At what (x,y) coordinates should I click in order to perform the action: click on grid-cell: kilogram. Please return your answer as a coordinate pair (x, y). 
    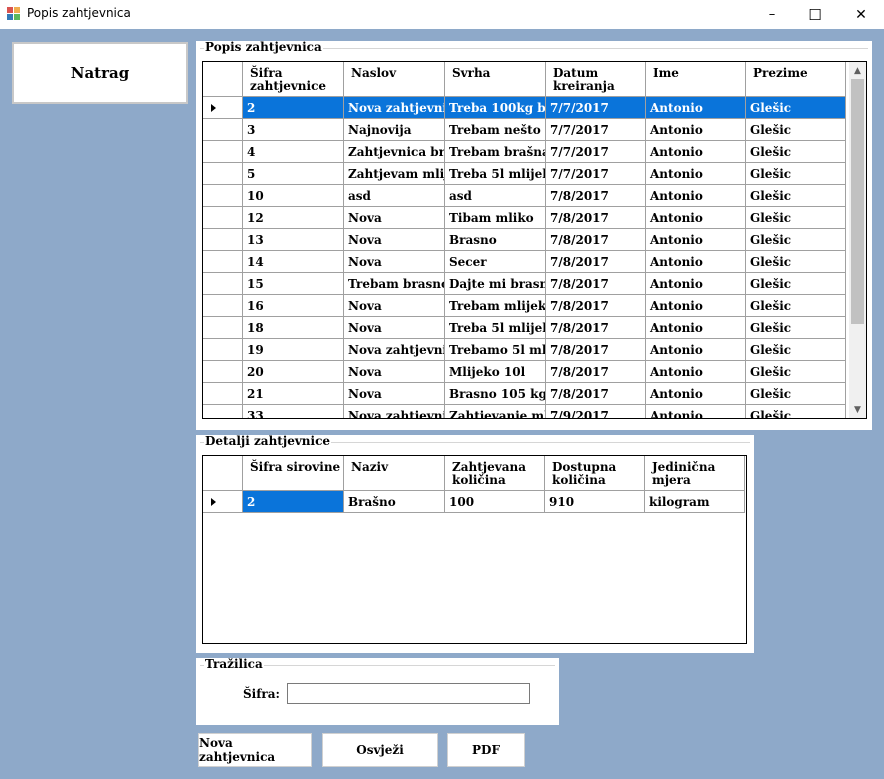
    Looking at the image, I should click on (695, 502).